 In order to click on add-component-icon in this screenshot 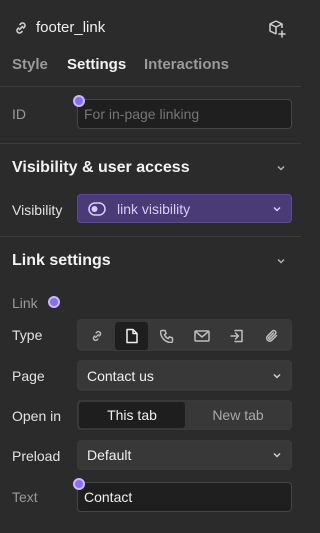, I will do `click(277, 28)`.